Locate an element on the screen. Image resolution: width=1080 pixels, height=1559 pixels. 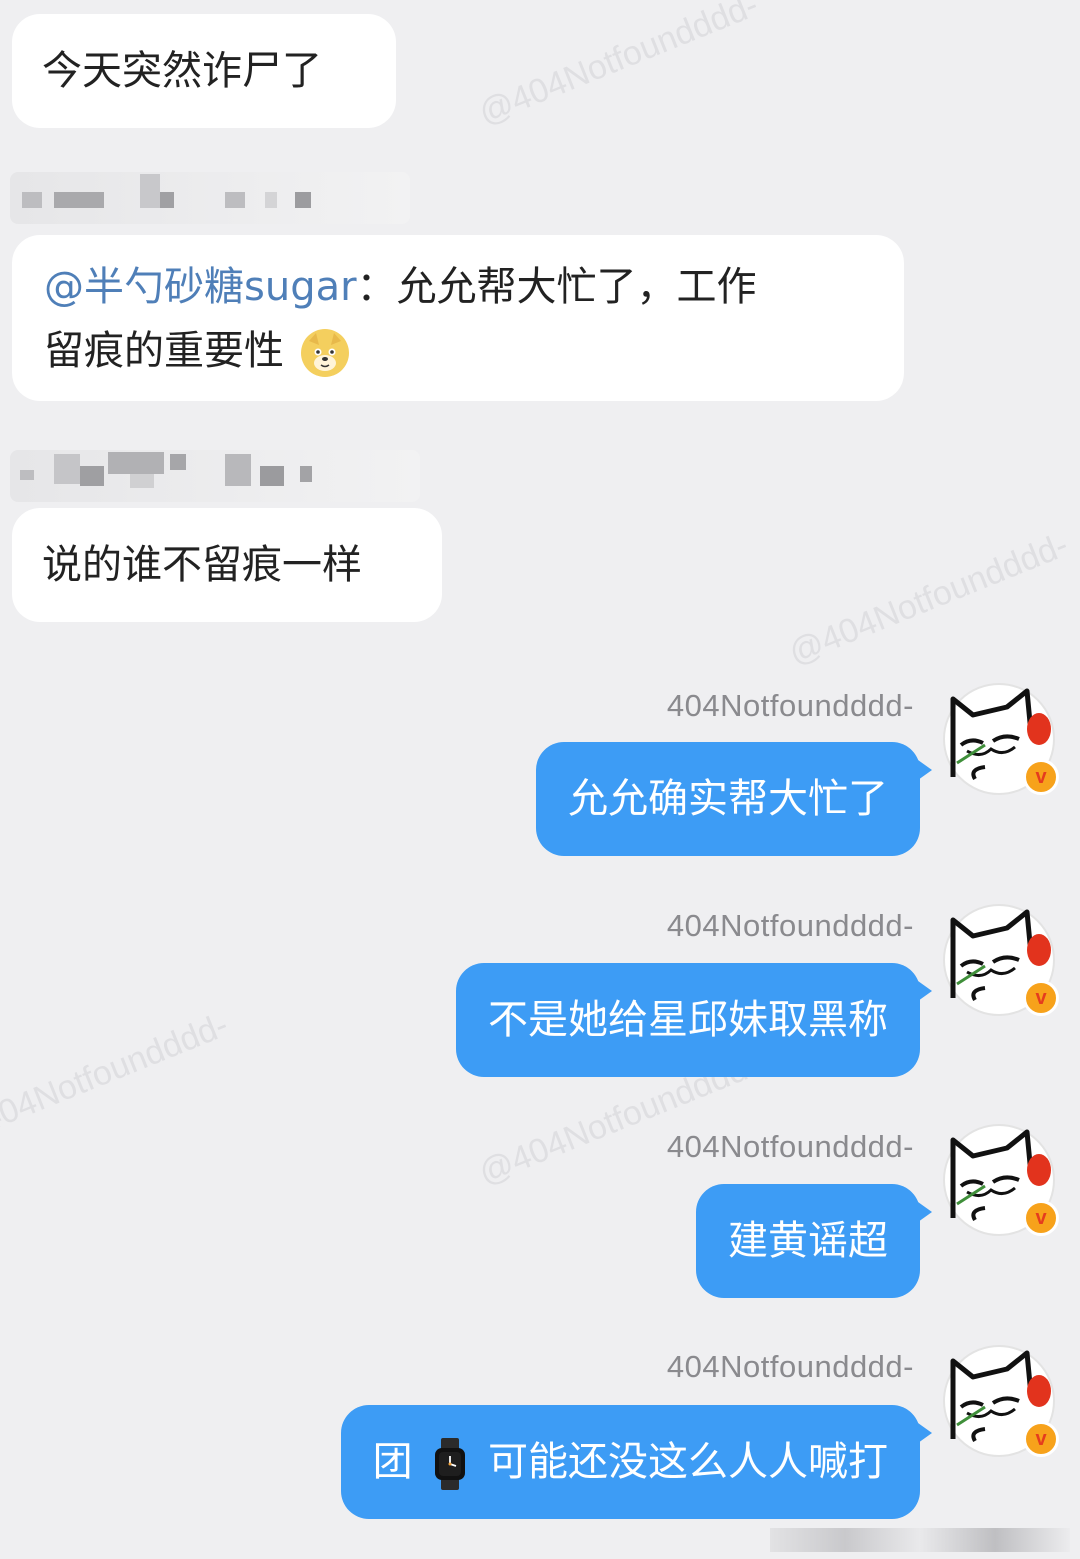
watch-emoji-icon is located at coordinates (450, 1464).